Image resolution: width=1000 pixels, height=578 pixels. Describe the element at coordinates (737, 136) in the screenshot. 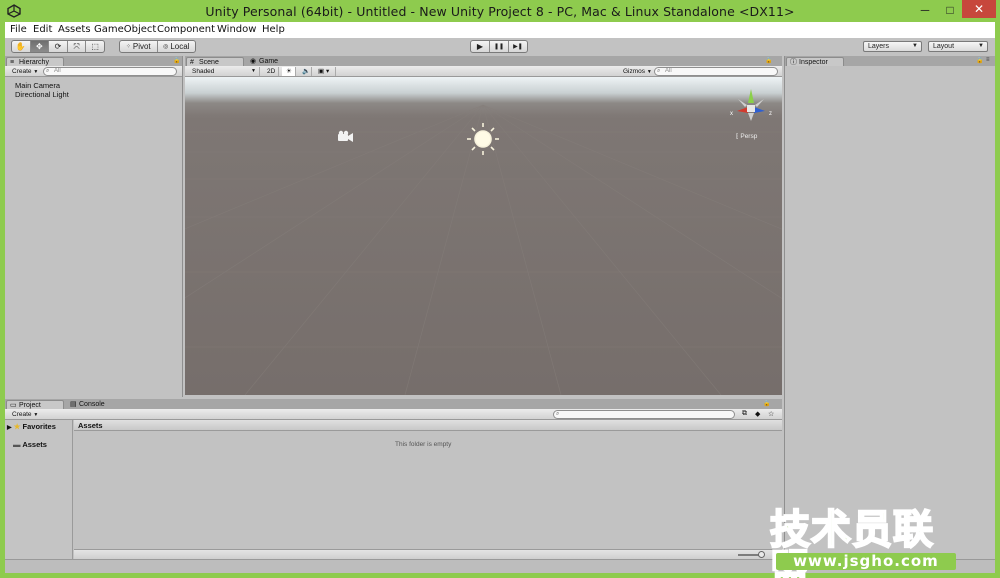

I see `persp-icon: ⁅` at that location.